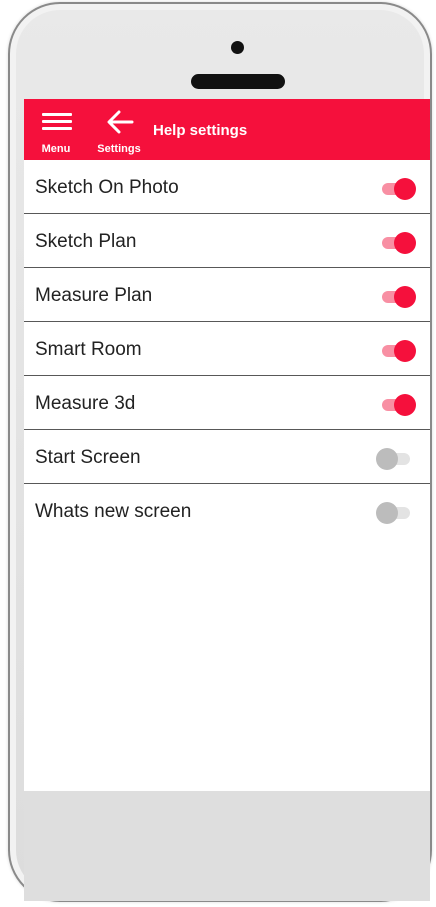 This screenshot has width=436, height=907. What do you see at coordinates (227, 457) in the screenshot?
I see `setting-row-start-screen: Start Screen` at bounding box center [227, 457].